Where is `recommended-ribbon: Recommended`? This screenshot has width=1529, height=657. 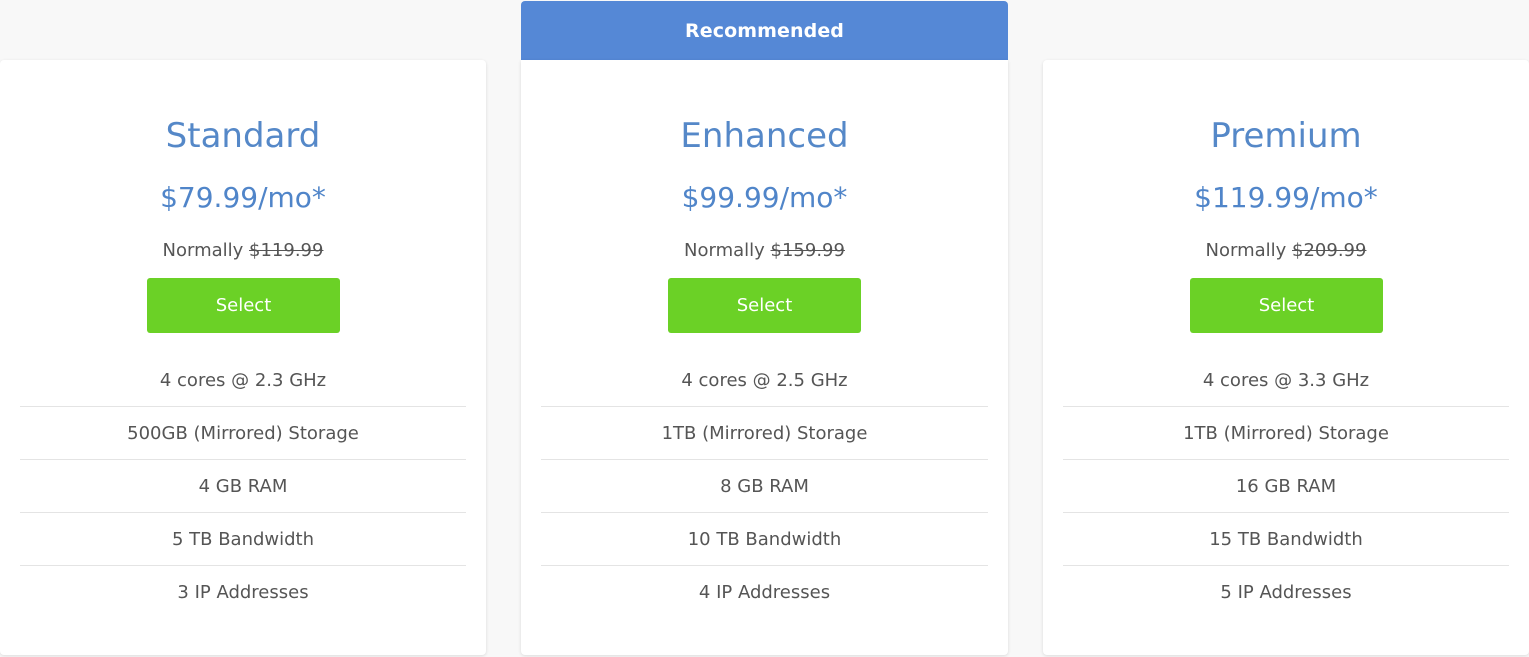
recommended-ribbon: Recommended is located at coordinates (764, 30).